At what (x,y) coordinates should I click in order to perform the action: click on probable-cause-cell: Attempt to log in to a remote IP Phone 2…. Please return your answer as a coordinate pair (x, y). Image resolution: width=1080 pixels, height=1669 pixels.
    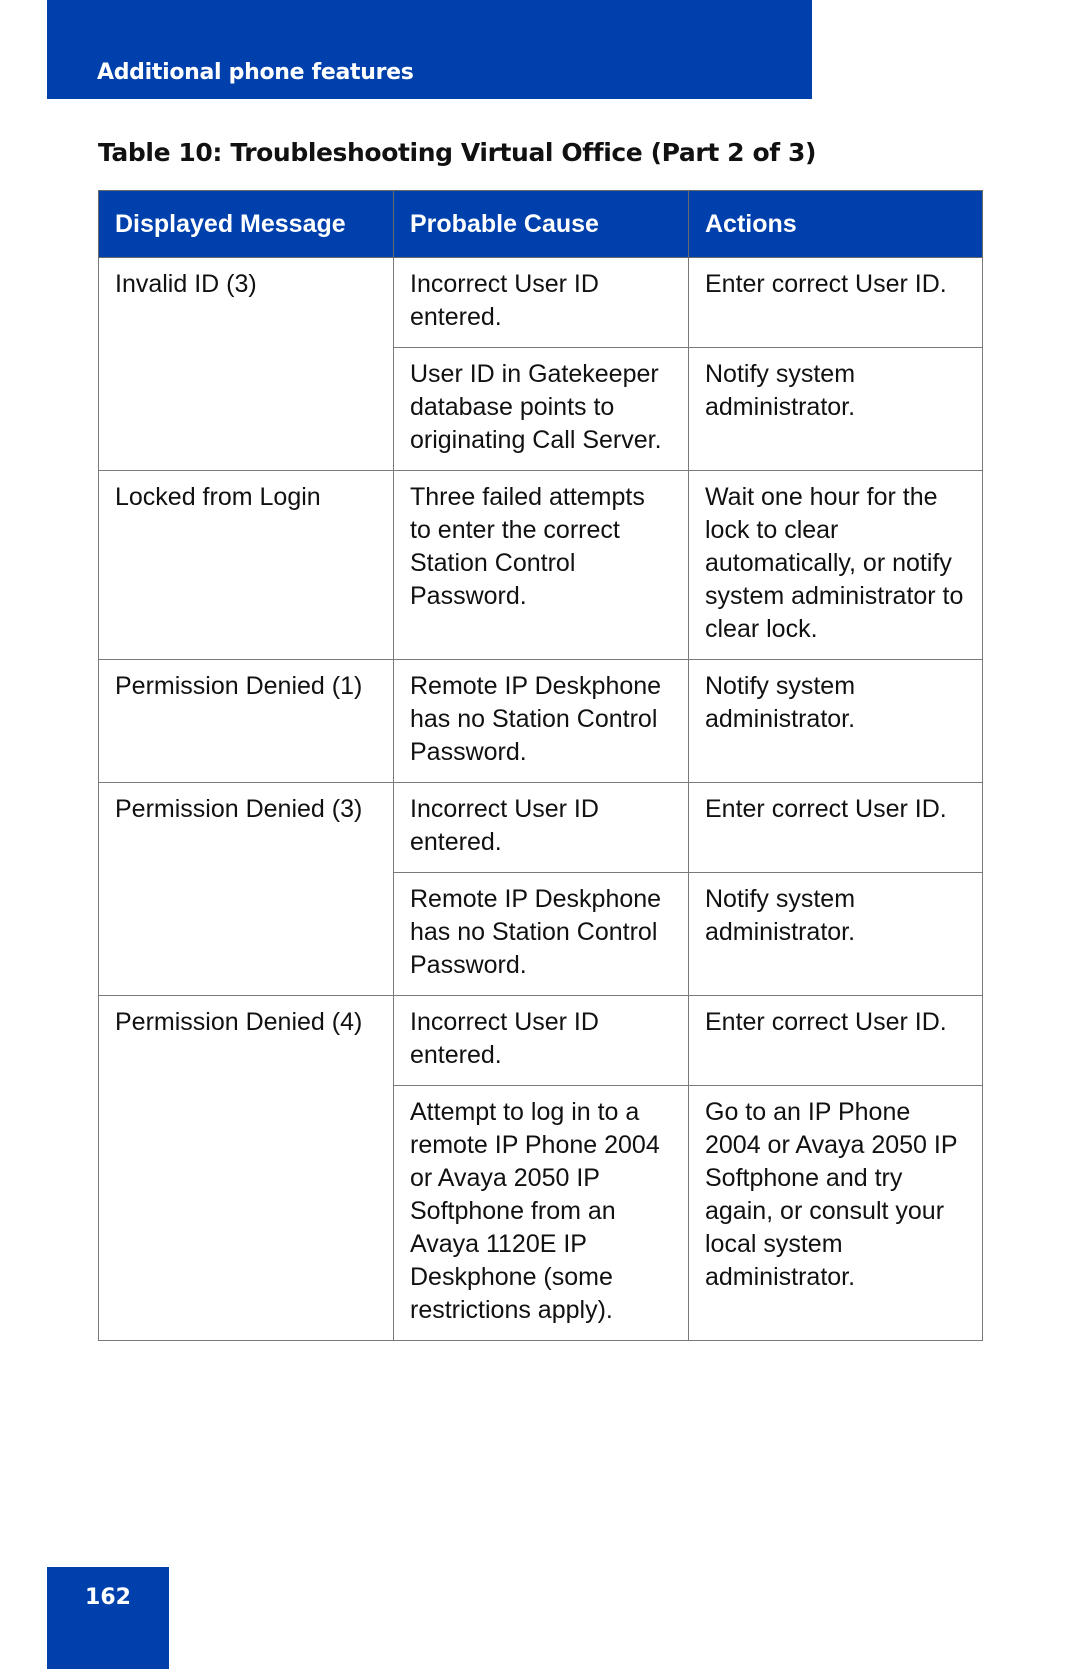
    Looking at the image, I should click on (541, 1213).